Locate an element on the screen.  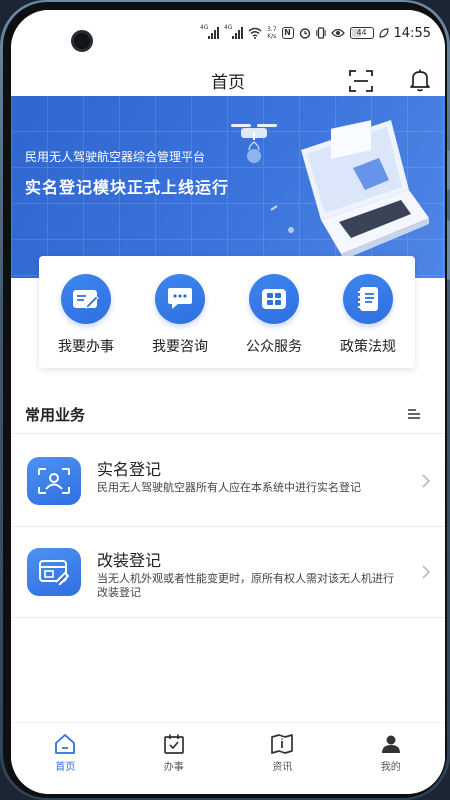
section-title: 常用业务 is located at coordinates (55, 415).